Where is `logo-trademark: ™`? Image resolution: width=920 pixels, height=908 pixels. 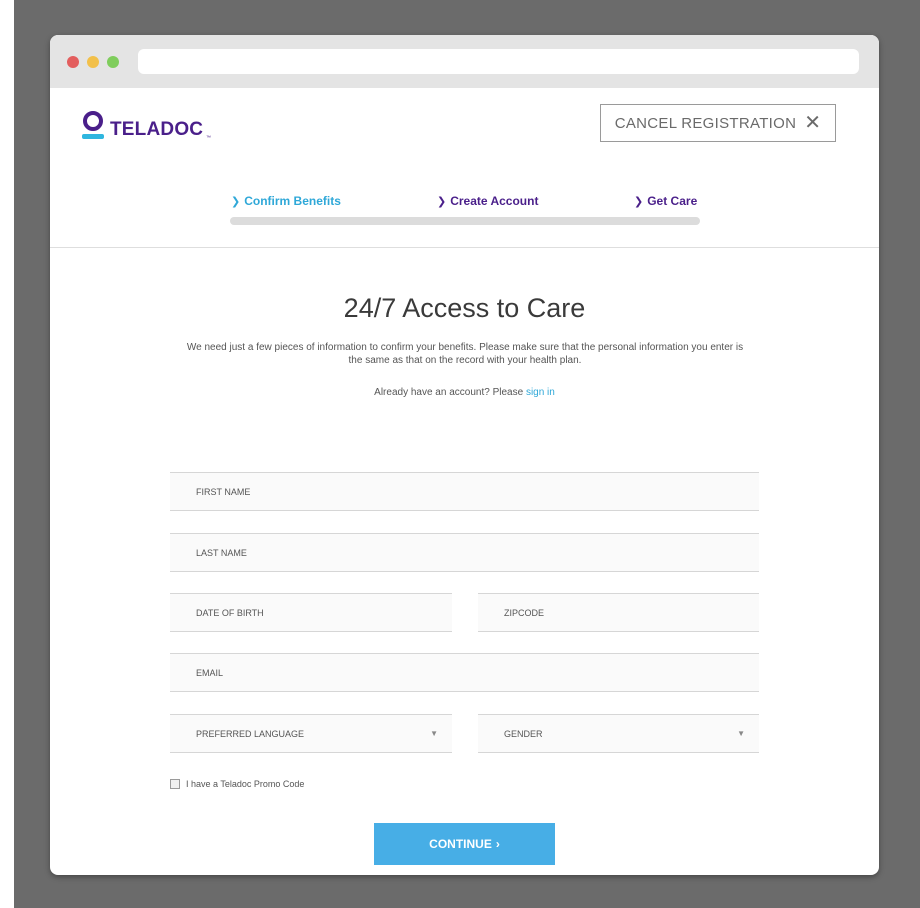
logo-trademark: ™ is located at coordinates (208, 138).